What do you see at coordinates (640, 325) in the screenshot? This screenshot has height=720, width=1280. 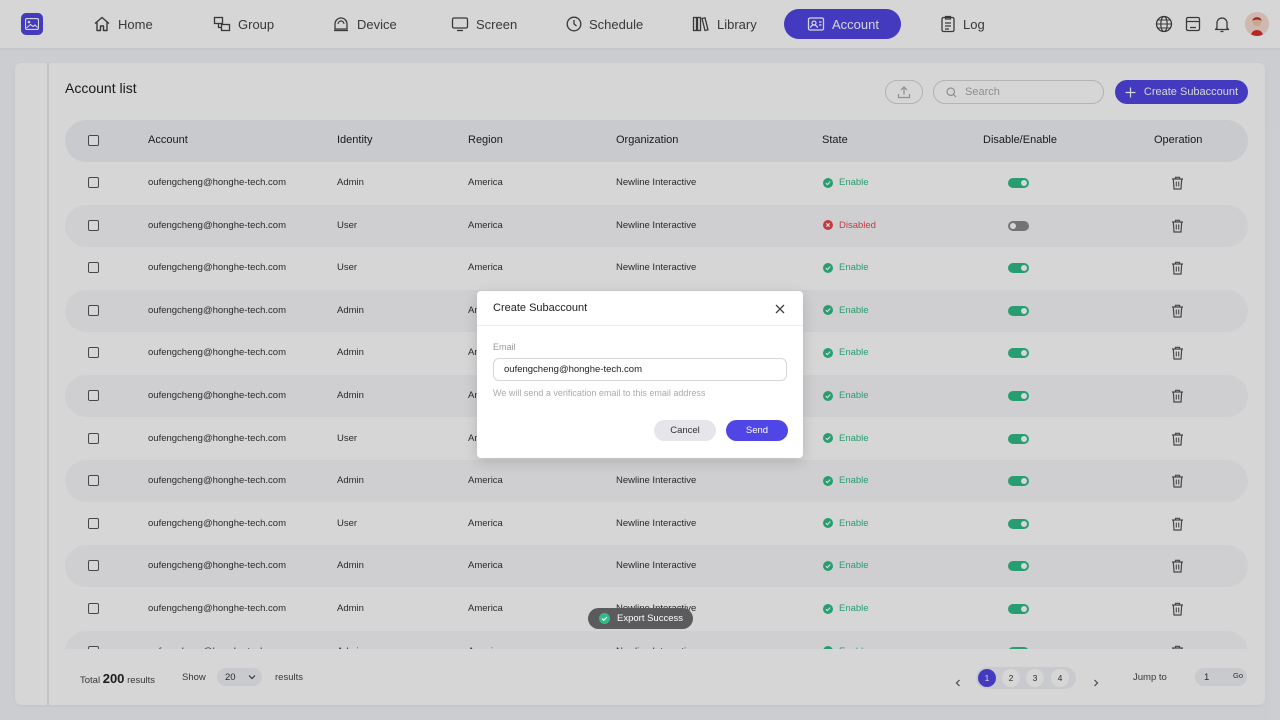 I see `dialog-divider` at bounding box center [640, 325].